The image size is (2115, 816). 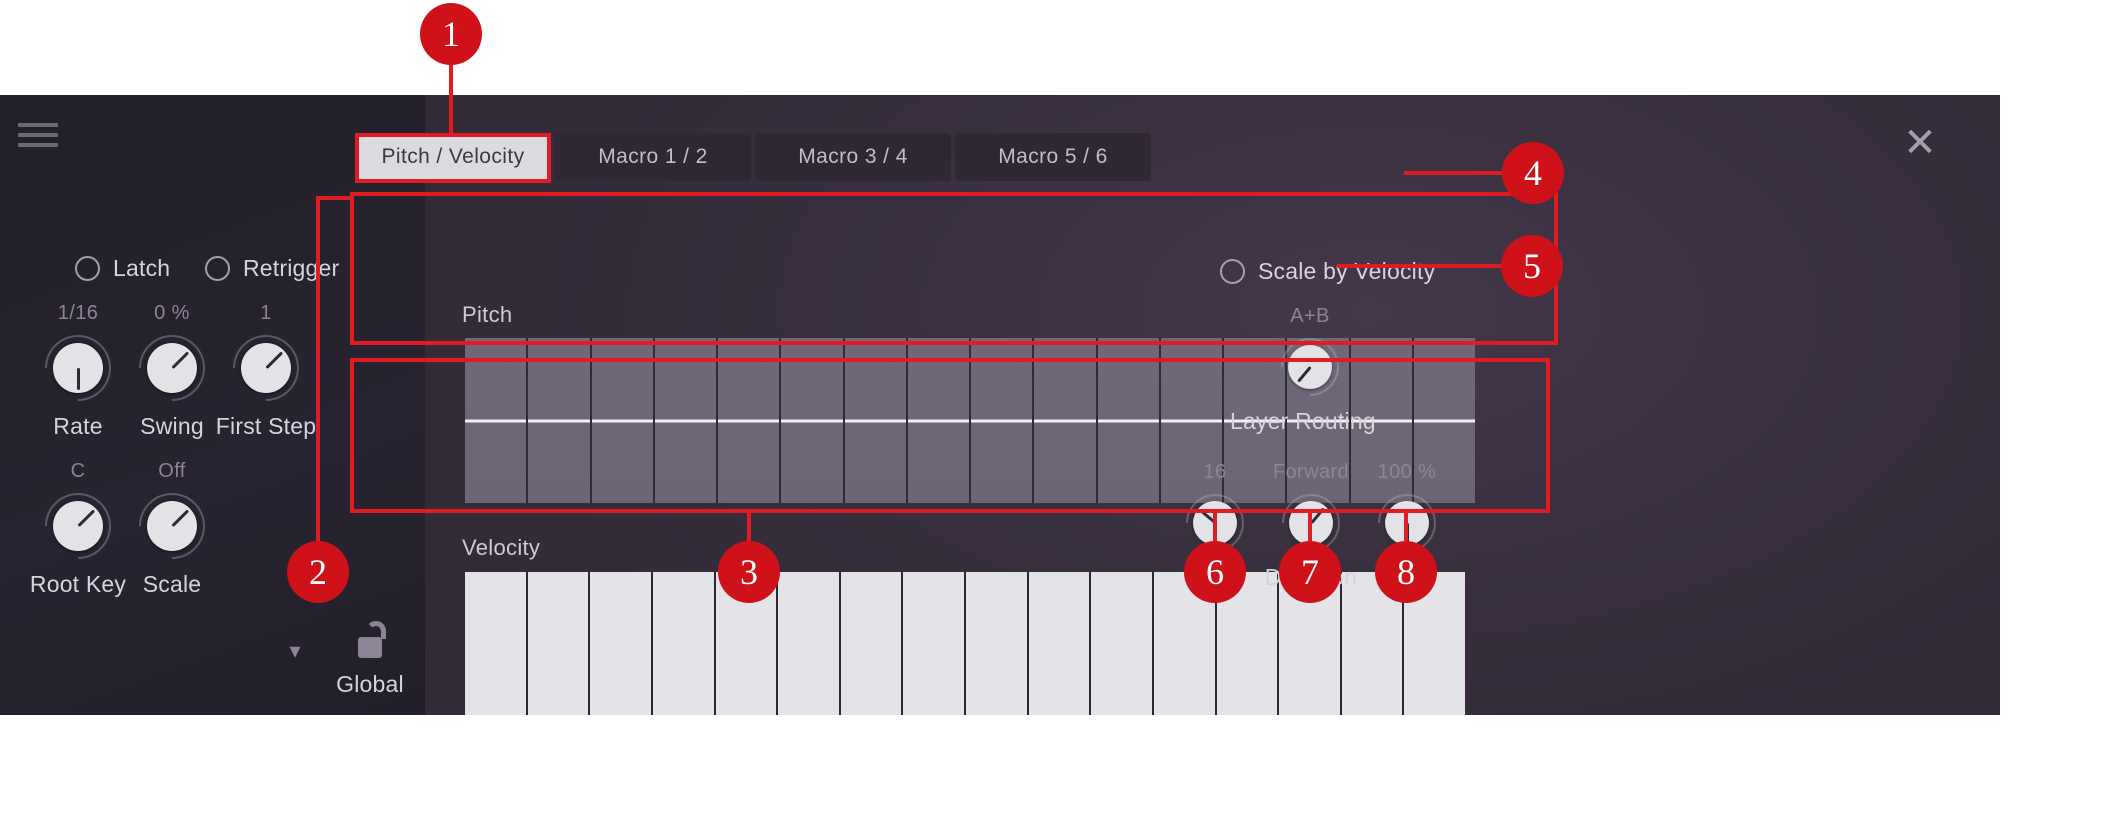 I want to click on hamburger-icon, so click(x=38, y=138).